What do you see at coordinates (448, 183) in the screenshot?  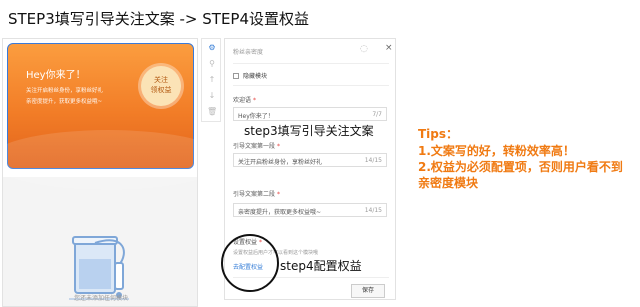 I see `tips-line-3: 亲密度模块` at bounding box center [448, 183].